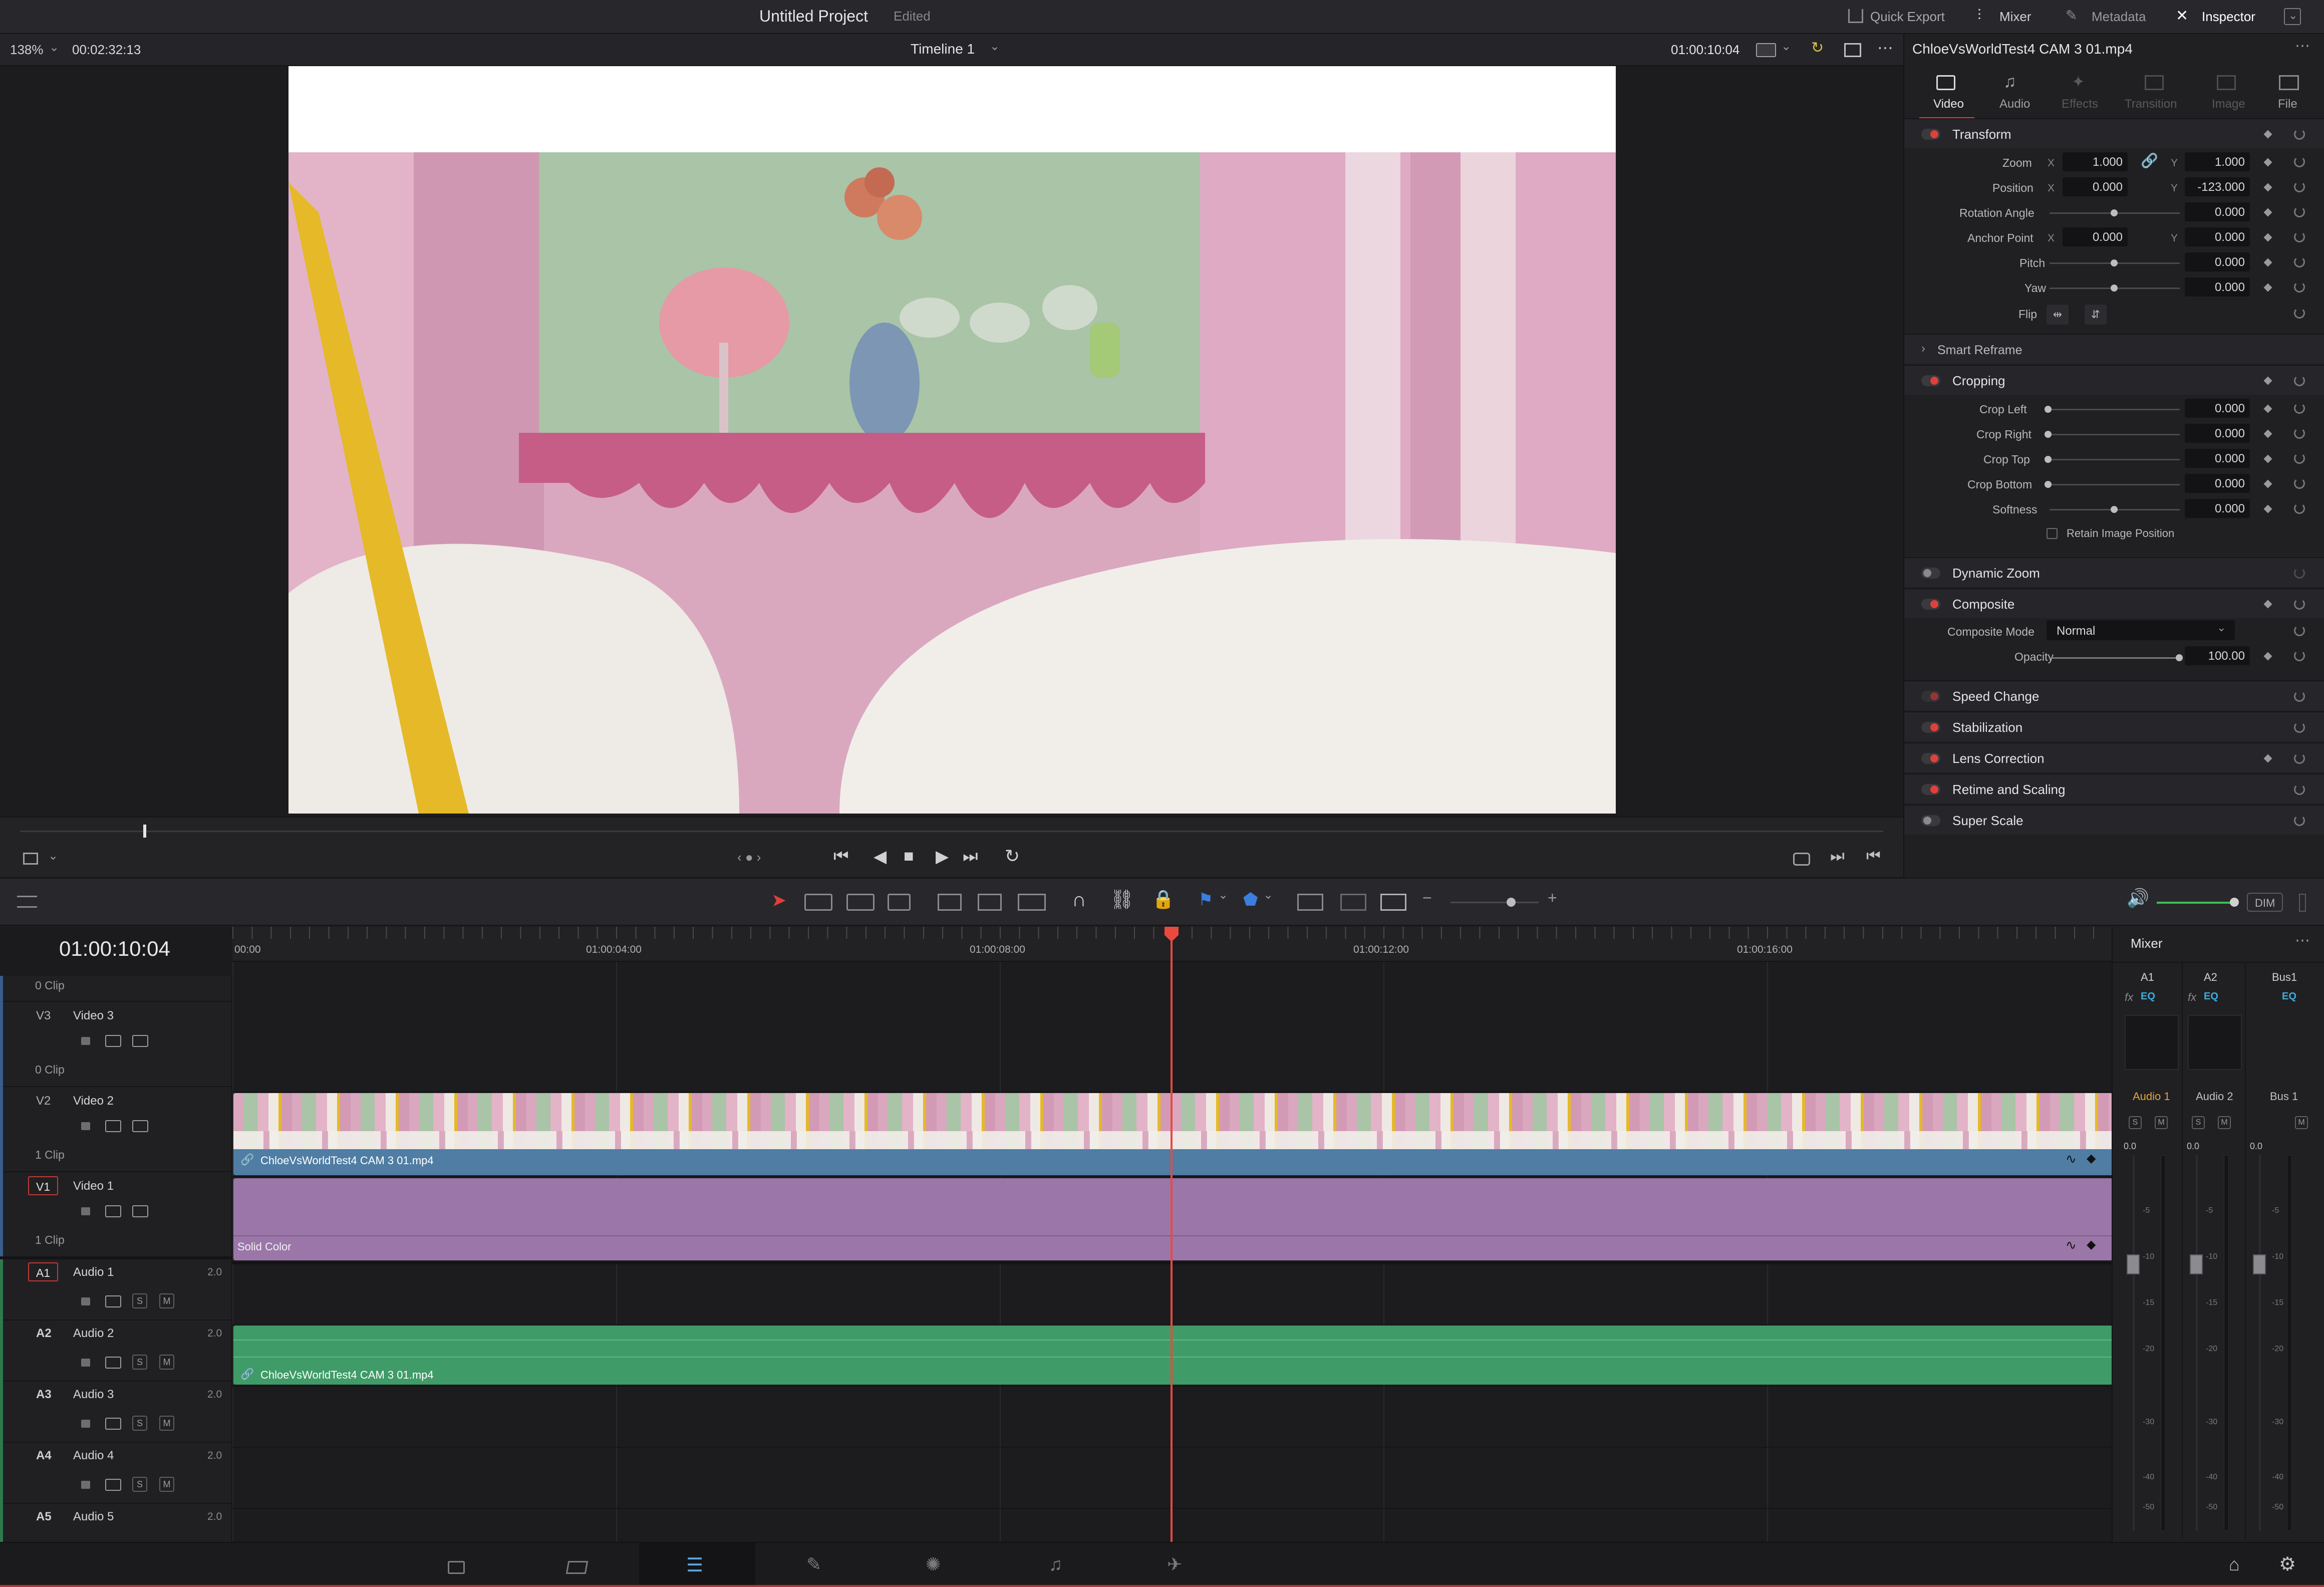  Describe the element at coordinates (933, 1564) in the screenshot. I see `color-page-icon: ✺` at that location.